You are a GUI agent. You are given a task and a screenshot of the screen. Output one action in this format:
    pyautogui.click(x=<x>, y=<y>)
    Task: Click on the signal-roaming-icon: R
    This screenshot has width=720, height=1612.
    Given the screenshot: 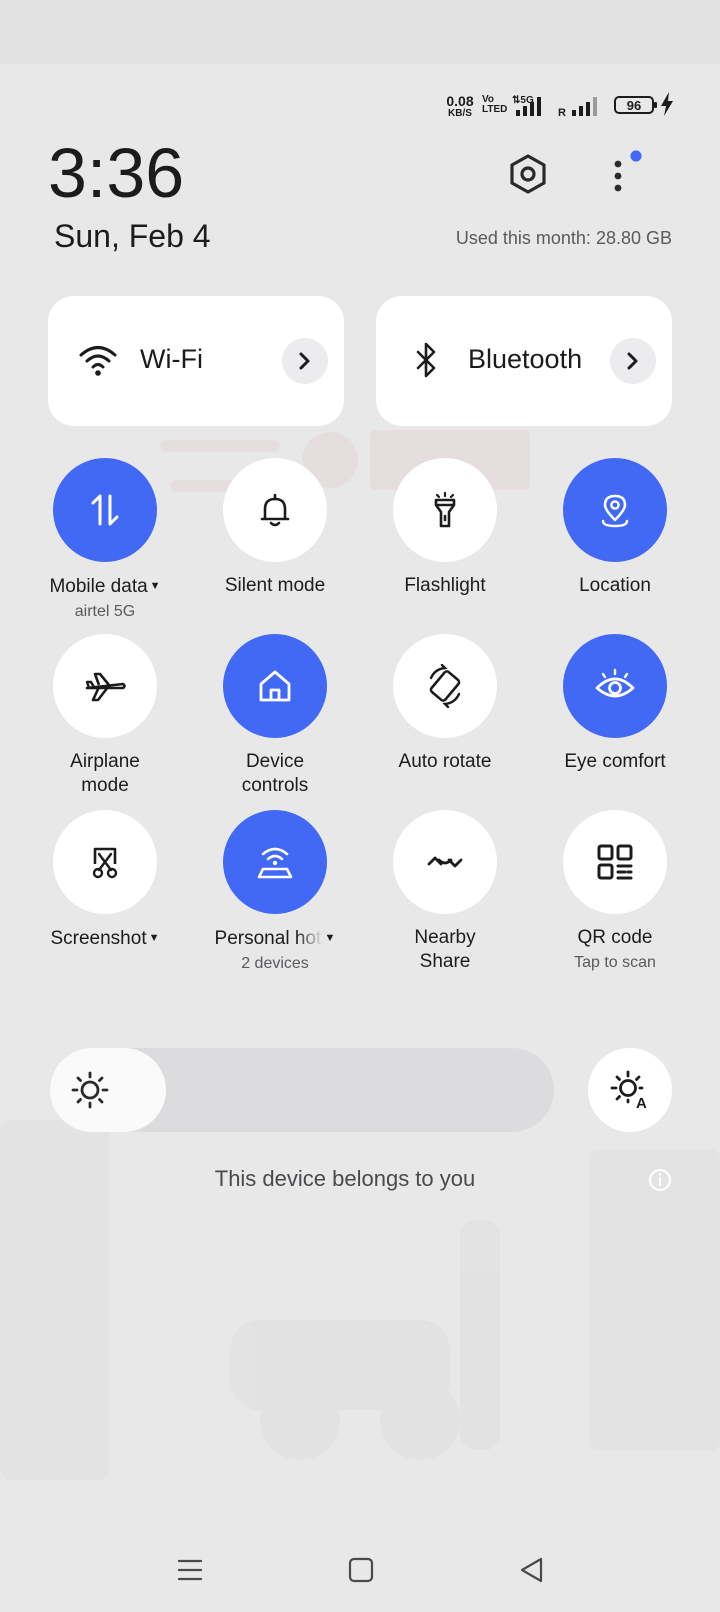 What is the action you would take?
    pyautogui.click(x=577, y=108)
    